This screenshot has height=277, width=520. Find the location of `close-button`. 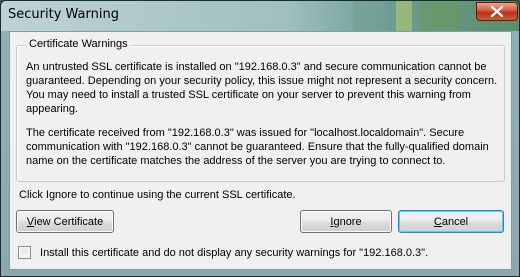

close-button is located at coordinates (497, 11).